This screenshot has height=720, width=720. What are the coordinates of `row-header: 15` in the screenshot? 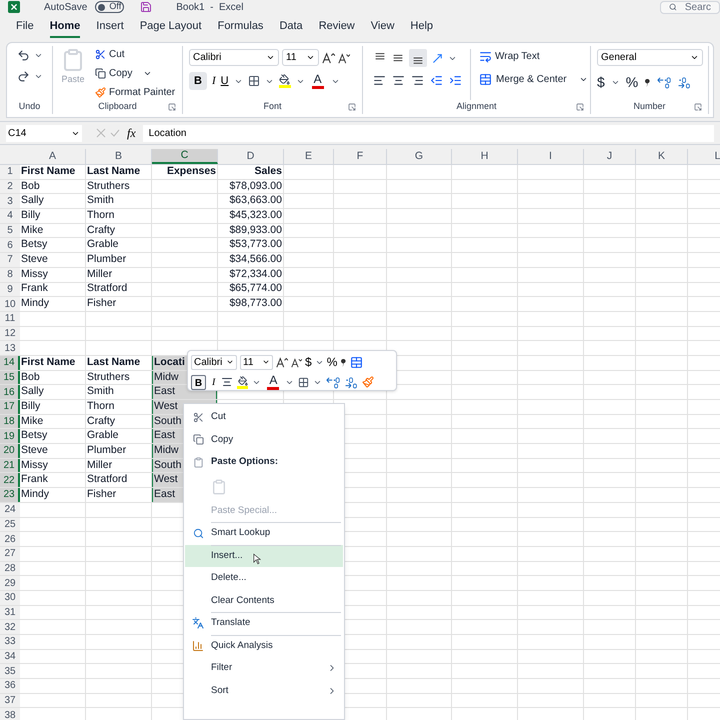 It's located at (10, 377).